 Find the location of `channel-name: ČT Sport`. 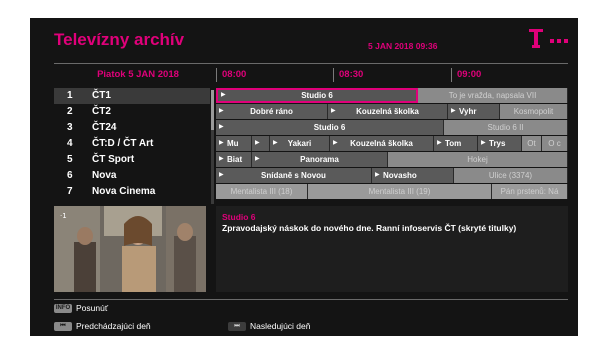

channel-name: ČT Sport is located at coordinates (113, 159).